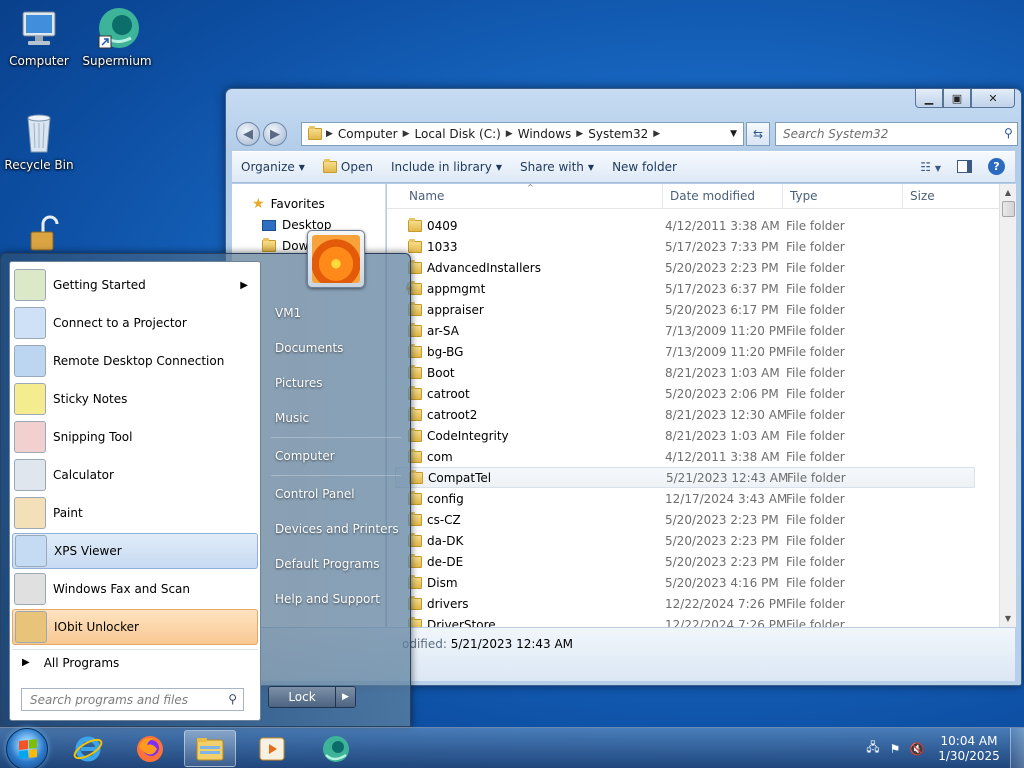 This screenshot has width=1024, height=768. I want to click on table-row: appmgmt 5/17/2023 6:37 PM File folder, so click(685, 288).